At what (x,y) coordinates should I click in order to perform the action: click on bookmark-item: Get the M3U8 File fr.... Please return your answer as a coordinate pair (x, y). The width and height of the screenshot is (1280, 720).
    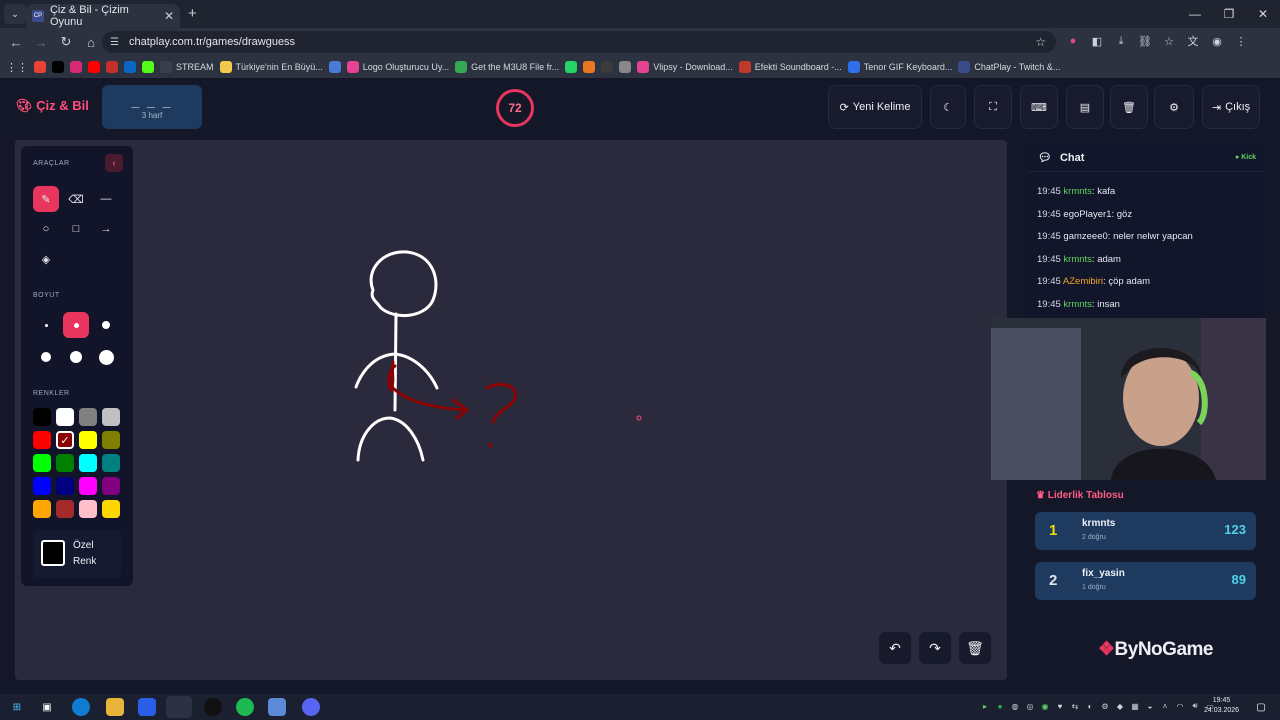
    Looking at the image, I should click on (507, 67).